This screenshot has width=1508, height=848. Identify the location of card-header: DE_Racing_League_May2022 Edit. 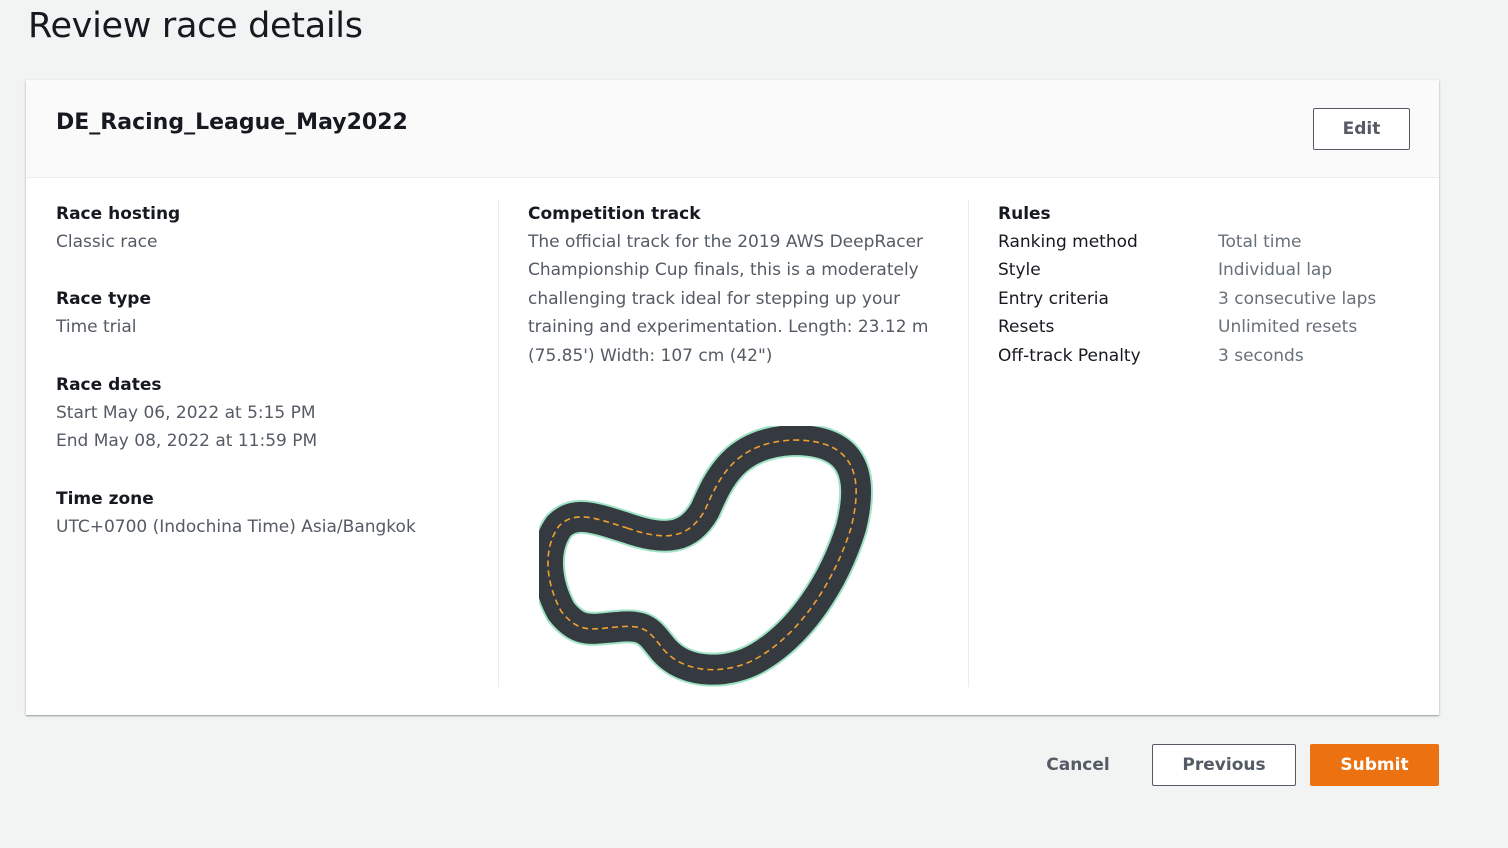
(732, 129).